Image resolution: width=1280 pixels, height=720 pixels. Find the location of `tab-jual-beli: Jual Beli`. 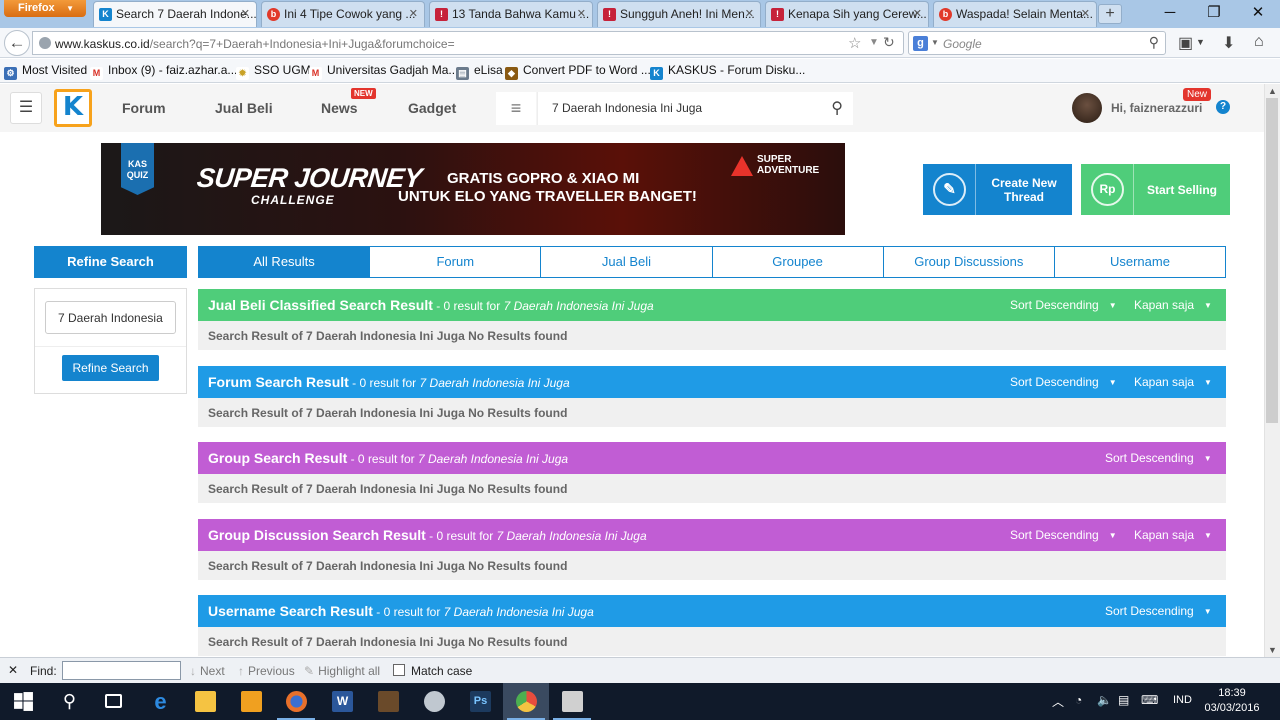

tab-jual-beli: Jual Beli is located at coordinates (627, 262).